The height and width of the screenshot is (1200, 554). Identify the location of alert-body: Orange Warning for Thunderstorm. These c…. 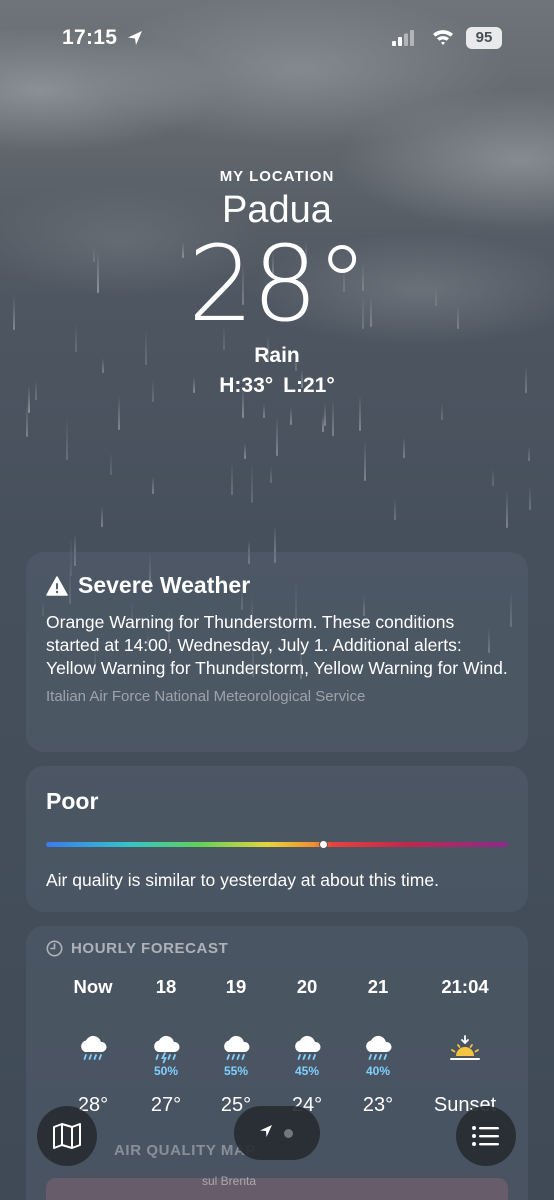
(277, 645).